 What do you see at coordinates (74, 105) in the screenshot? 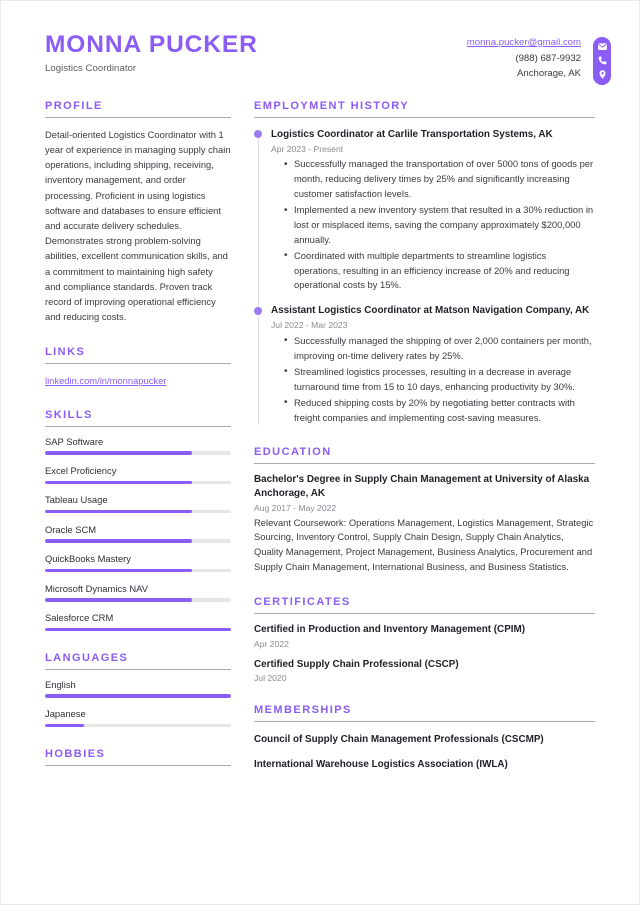
I see `section-title-profile: PROFILE` at bounding box center [74, 105].